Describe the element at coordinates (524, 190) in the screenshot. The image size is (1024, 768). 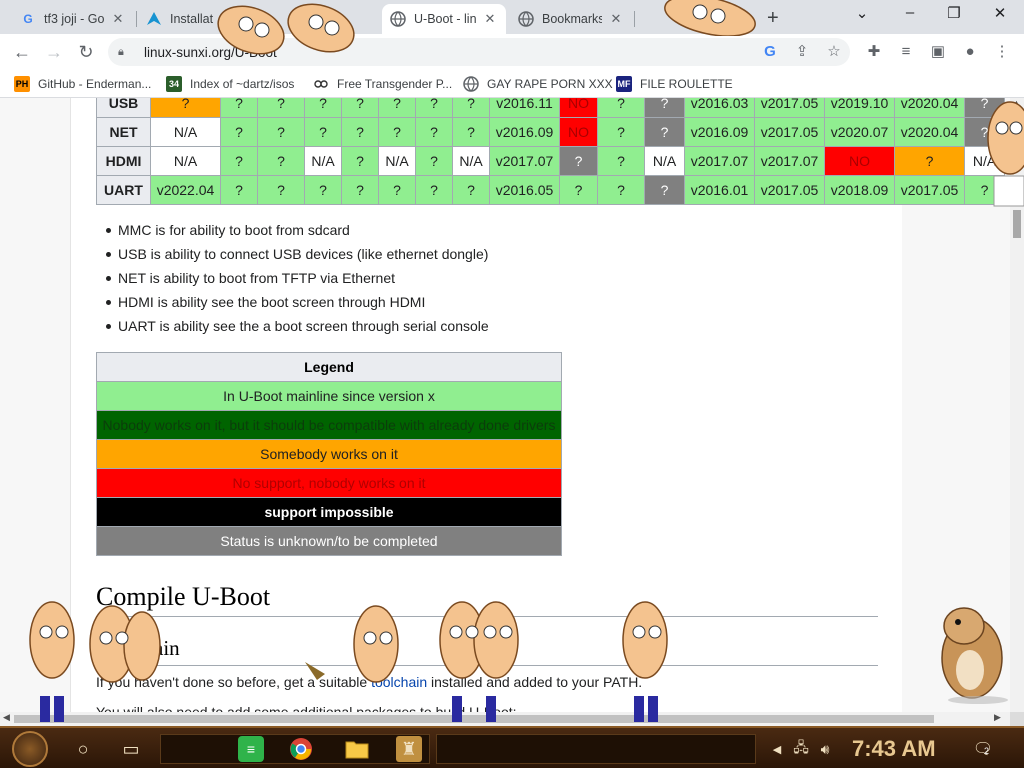
I see `table-cell: v2016.05` at that location.